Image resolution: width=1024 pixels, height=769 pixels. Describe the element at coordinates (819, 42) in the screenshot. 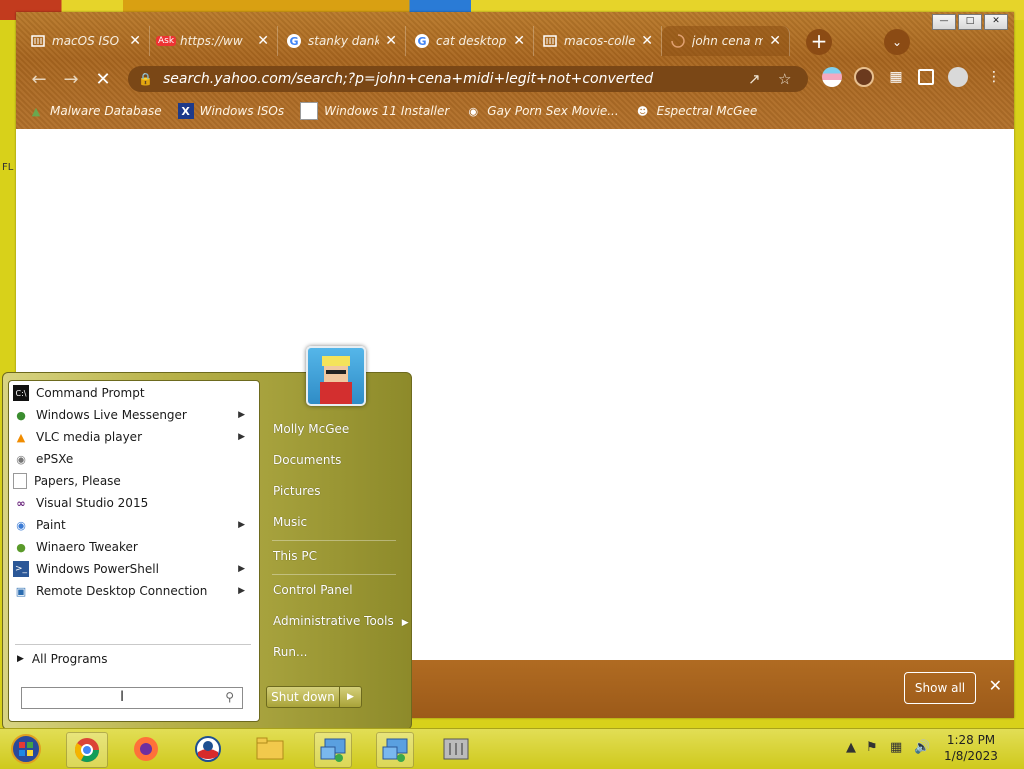

I see `new-tab-button: +` at that location.